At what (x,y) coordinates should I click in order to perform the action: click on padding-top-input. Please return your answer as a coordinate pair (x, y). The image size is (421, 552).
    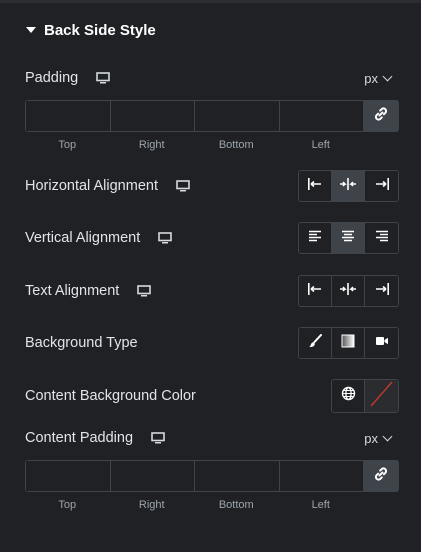
    Looking at the image, I should click on (68, 116).